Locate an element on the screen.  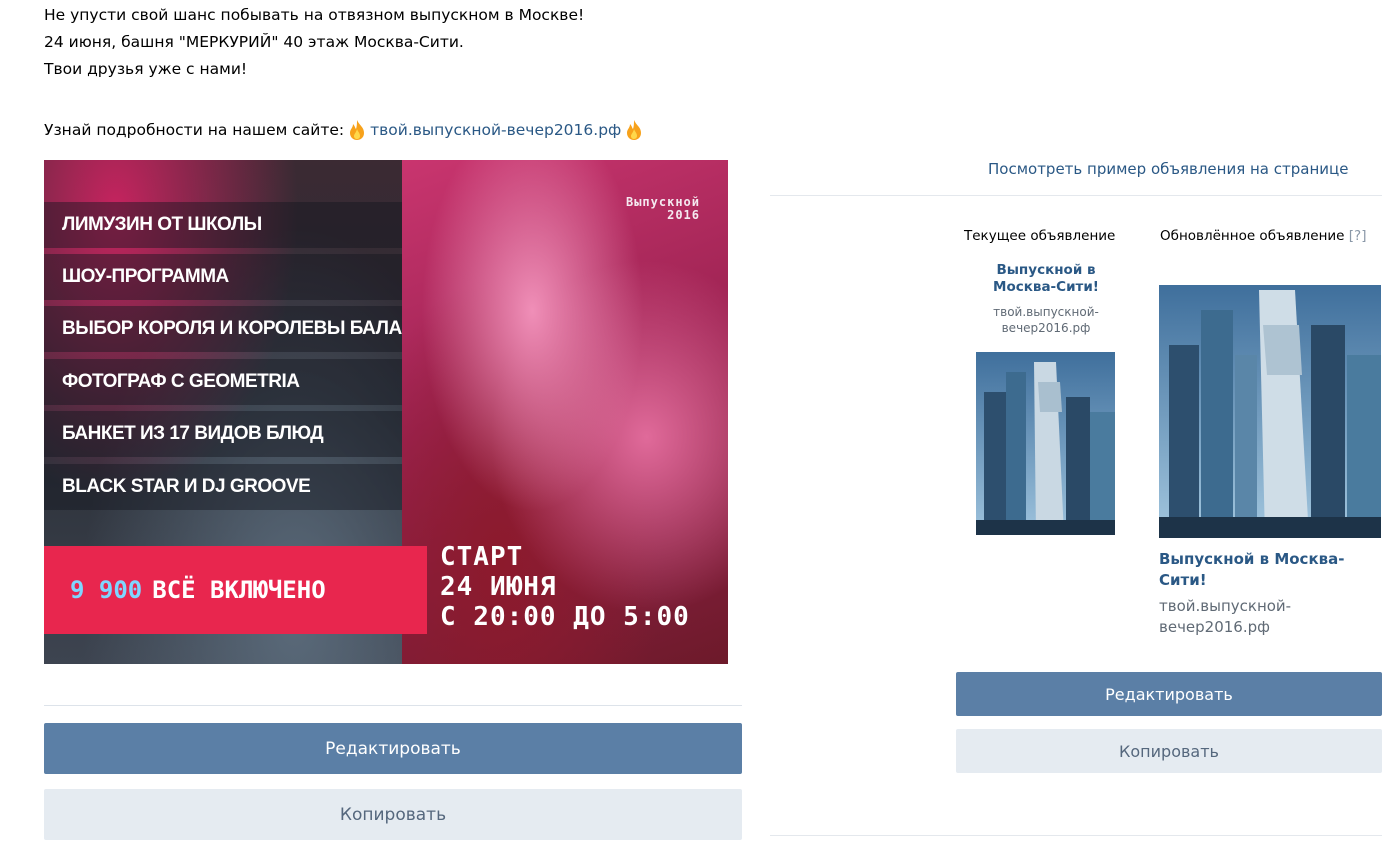
updated-ad-header-label: Обновлённое объявление is located at coordinates (1252, 236).